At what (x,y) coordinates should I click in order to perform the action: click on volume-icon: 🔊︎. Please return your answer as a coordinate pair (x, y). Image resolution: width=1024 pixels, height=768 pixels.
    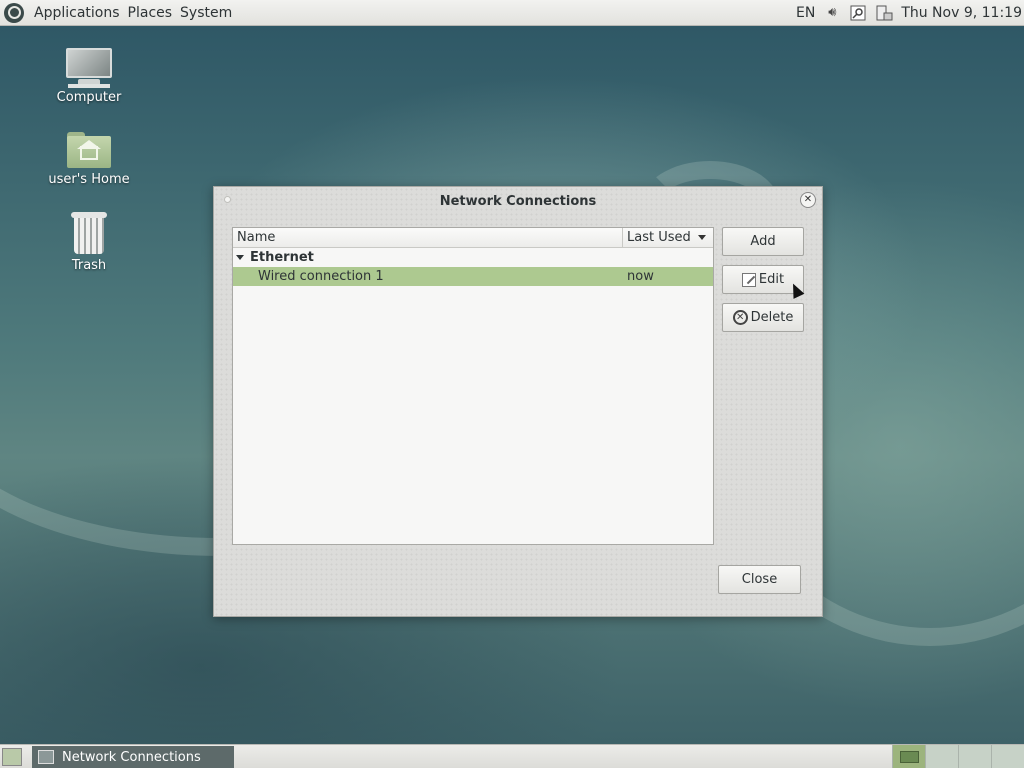
    Looking at the image, I should click on (832, 13).